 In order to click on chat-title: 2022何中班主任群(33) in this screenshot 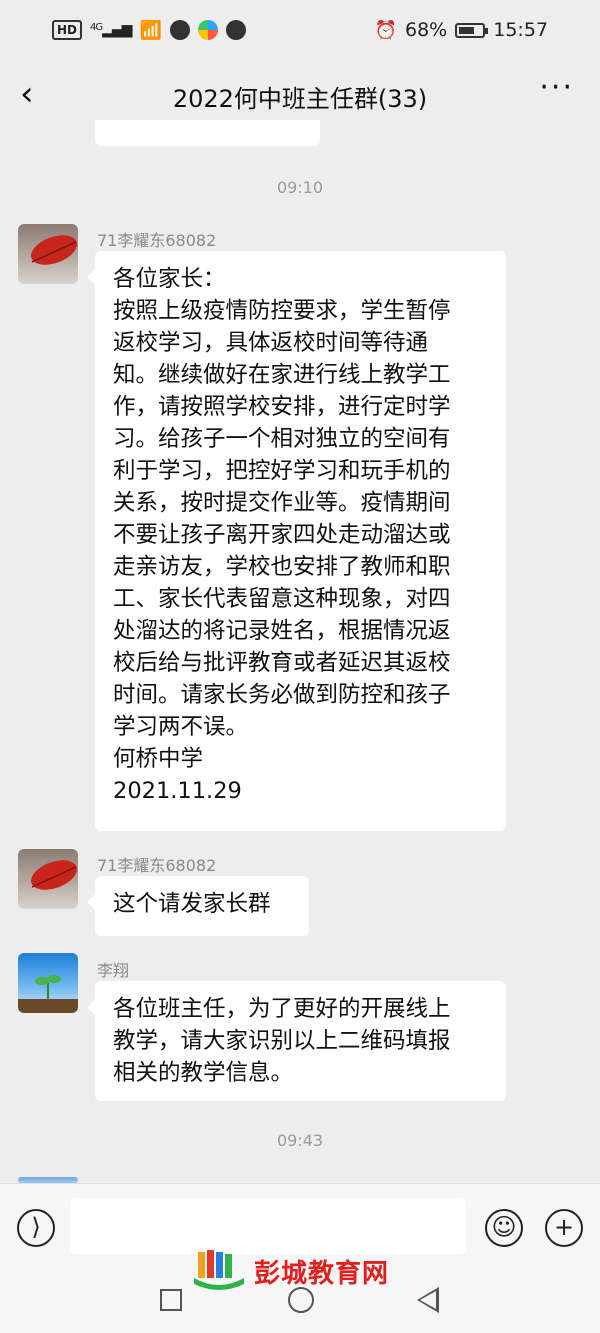, I will do `click(300, 98)`.